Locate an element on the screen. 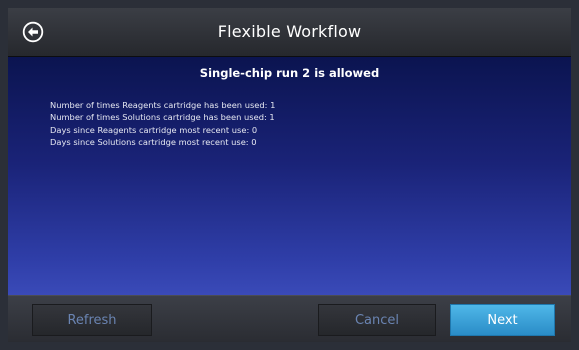  next-button: Next is located at coordinates (502, 320).